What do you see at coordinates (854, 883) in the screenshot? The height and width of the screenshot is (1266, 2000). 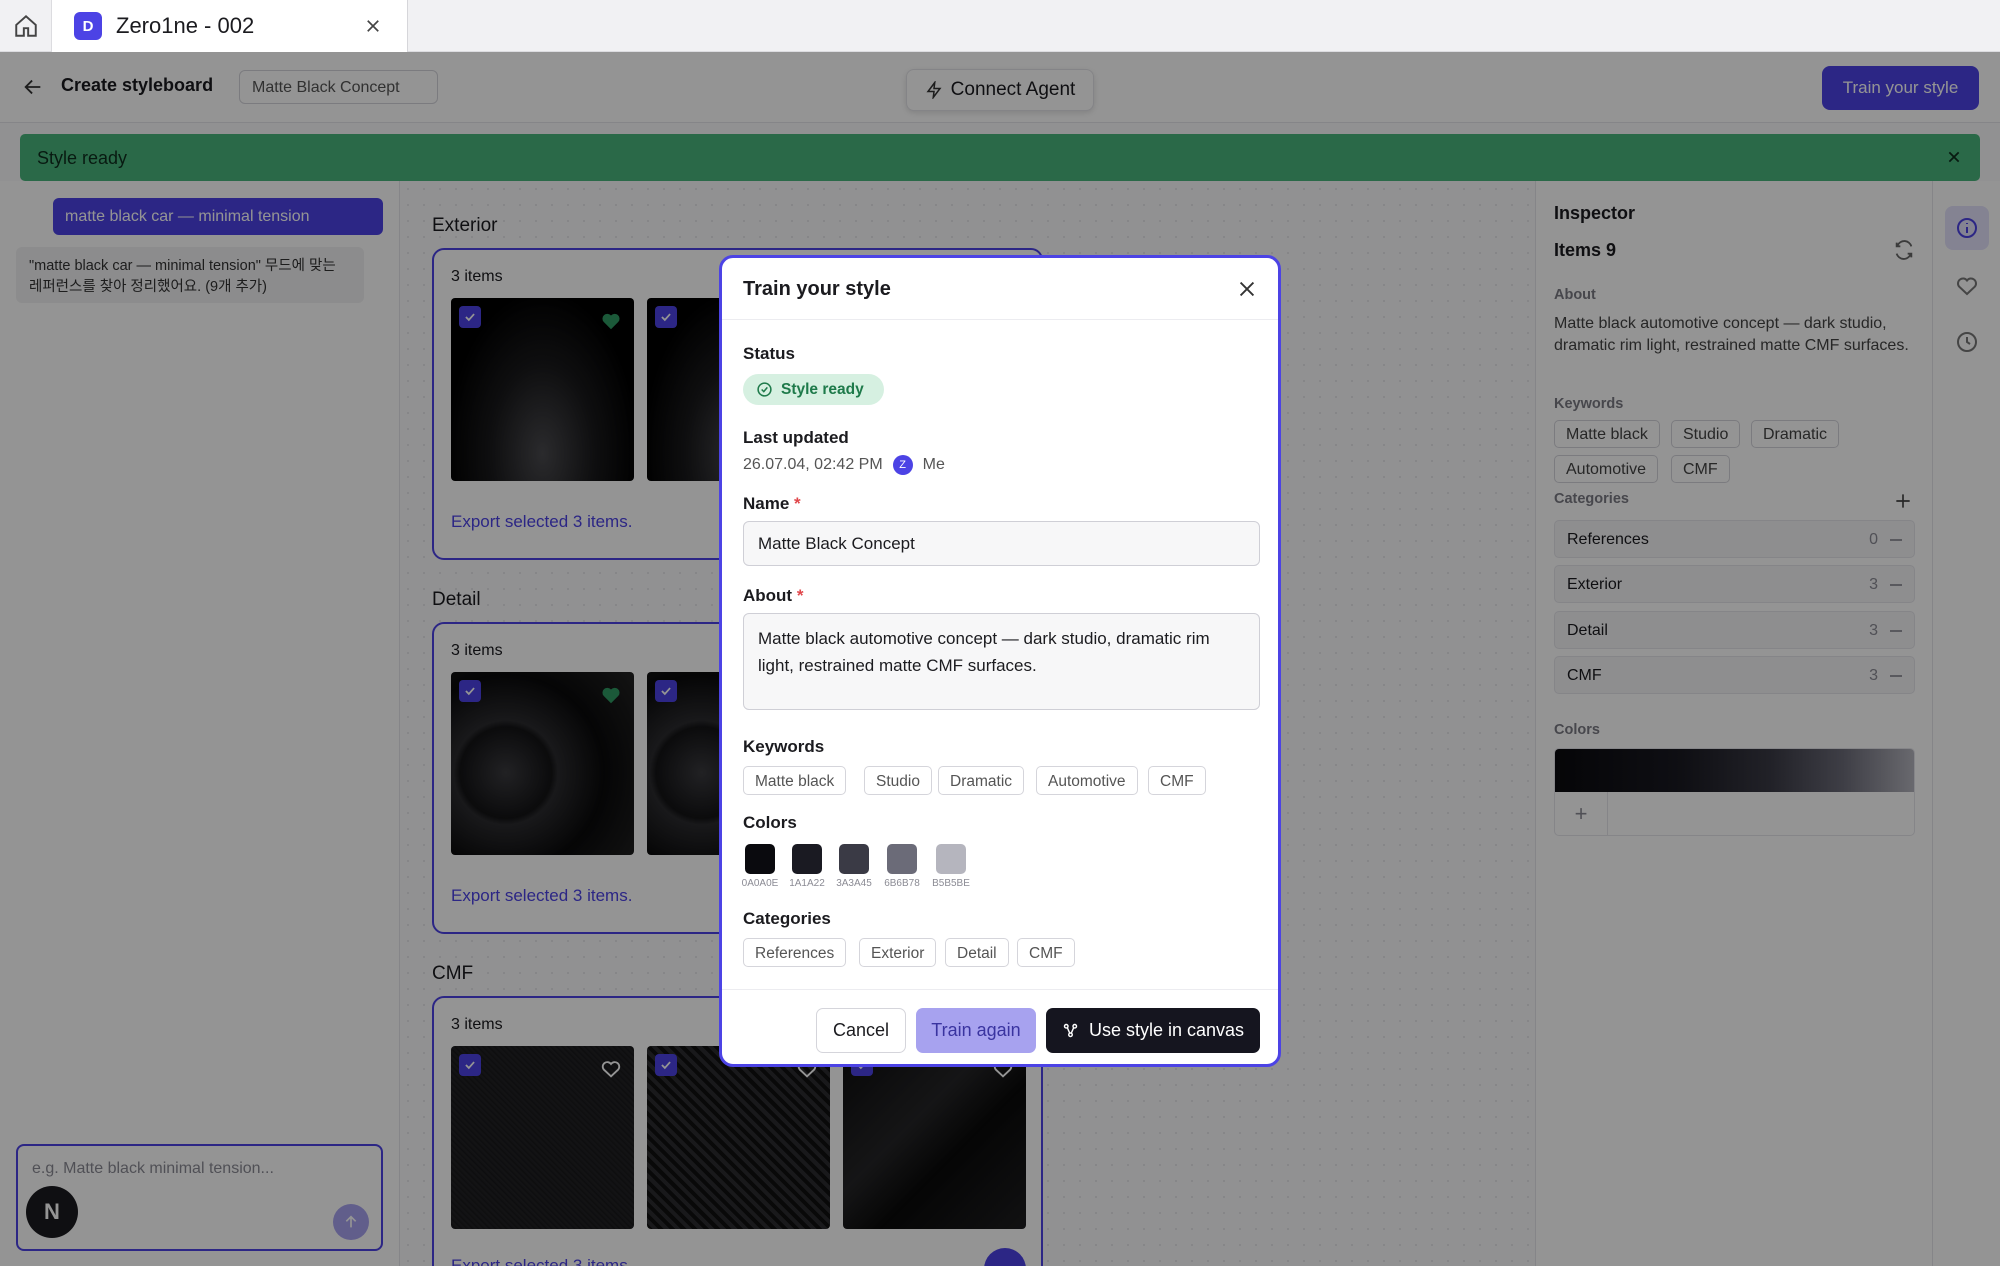 I see `color-hex-label: 3A3A45` at bounding box center [854, 883].